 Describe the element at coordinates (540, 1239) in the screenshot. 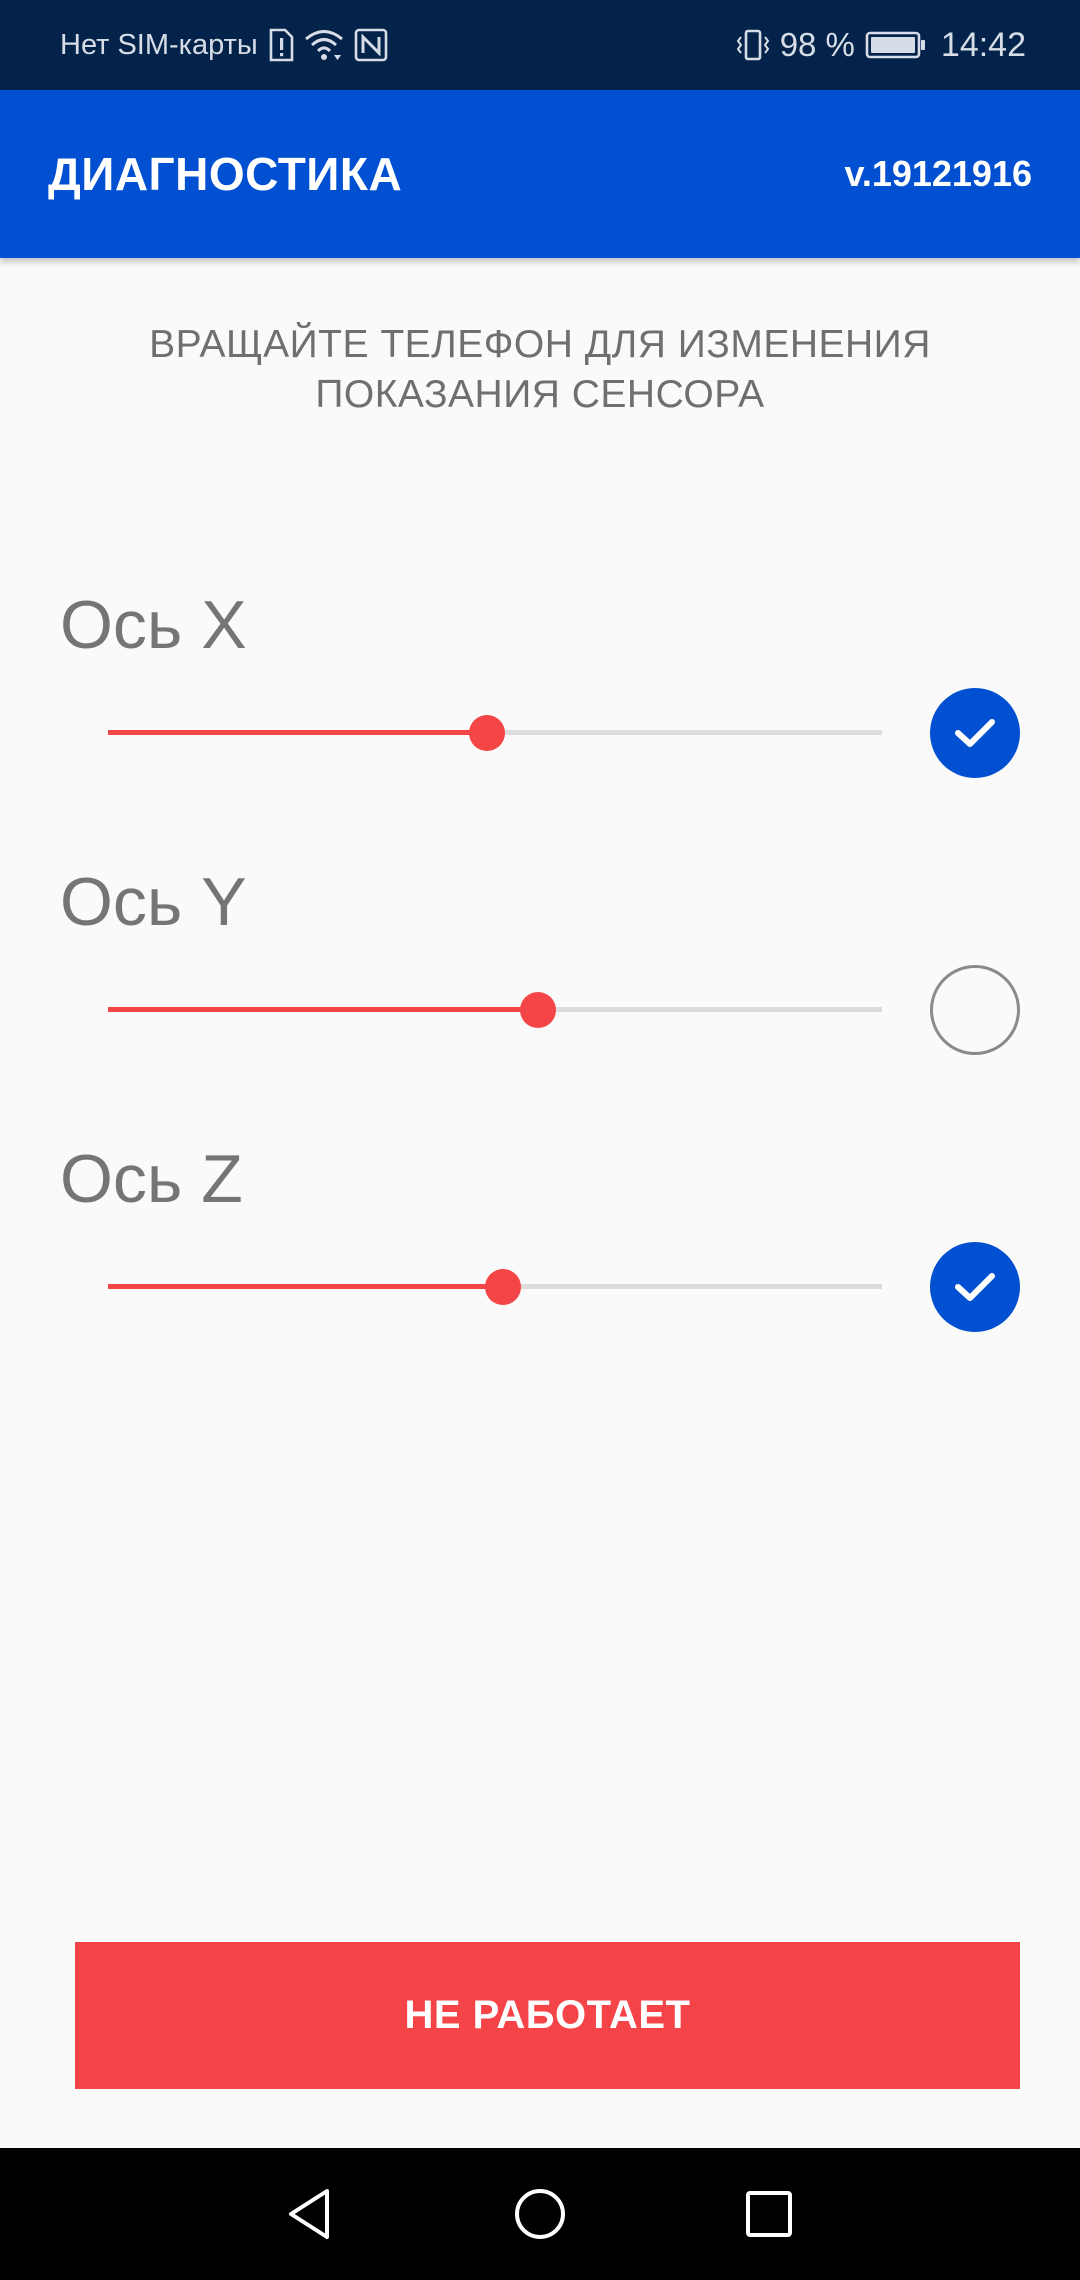

I see `axis-row-z: Ось Z` at that location.